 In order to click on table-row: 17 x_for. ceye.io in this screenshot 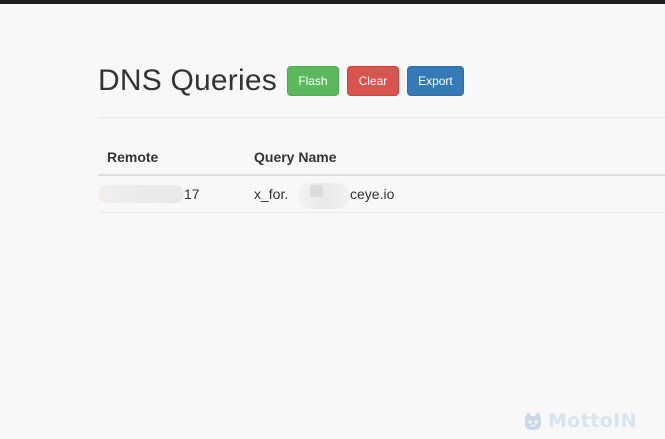, I will do `click(381, 194)`.